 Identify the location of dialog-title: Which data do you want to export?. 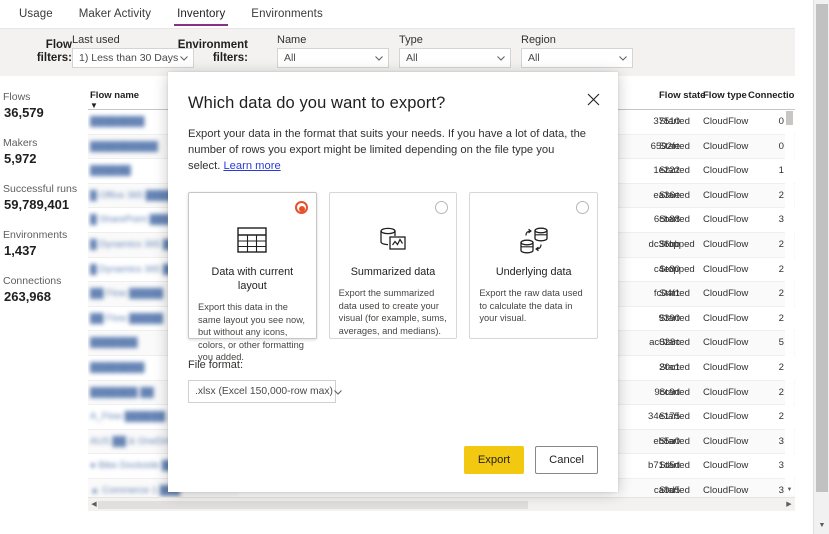
(317, 103).